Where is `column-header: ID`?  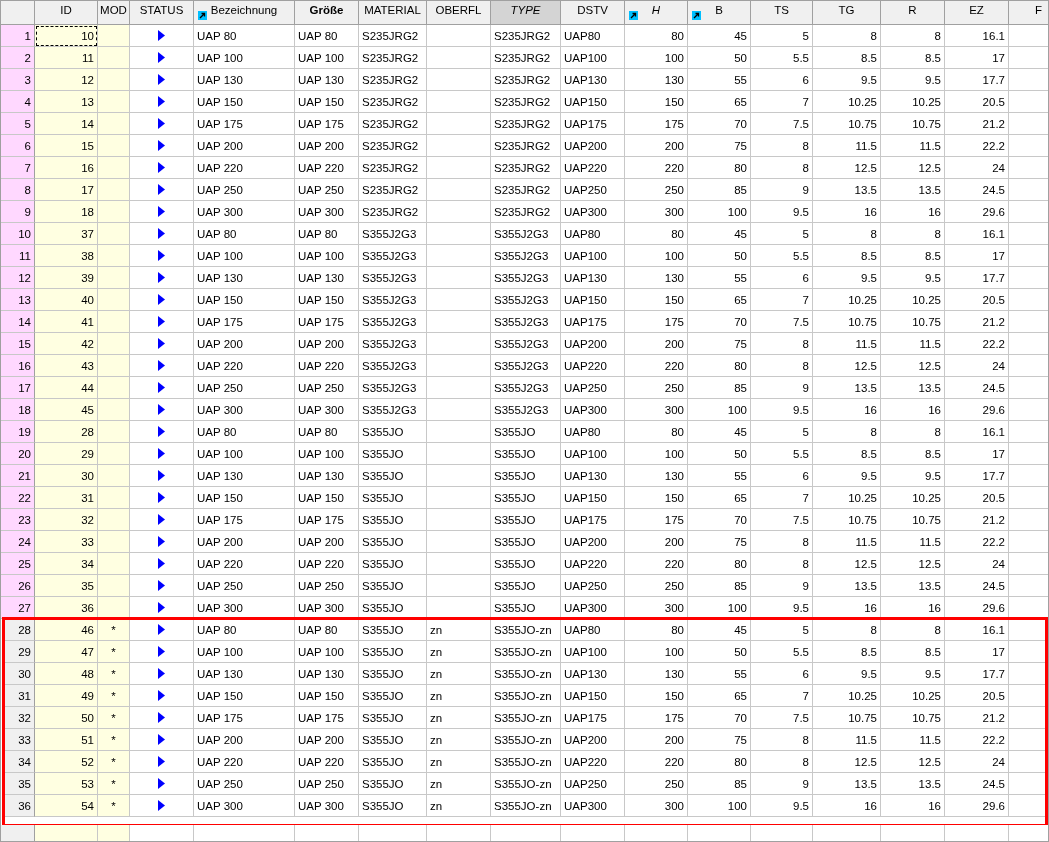 column-header: ID is located at coordinates (66, 13).